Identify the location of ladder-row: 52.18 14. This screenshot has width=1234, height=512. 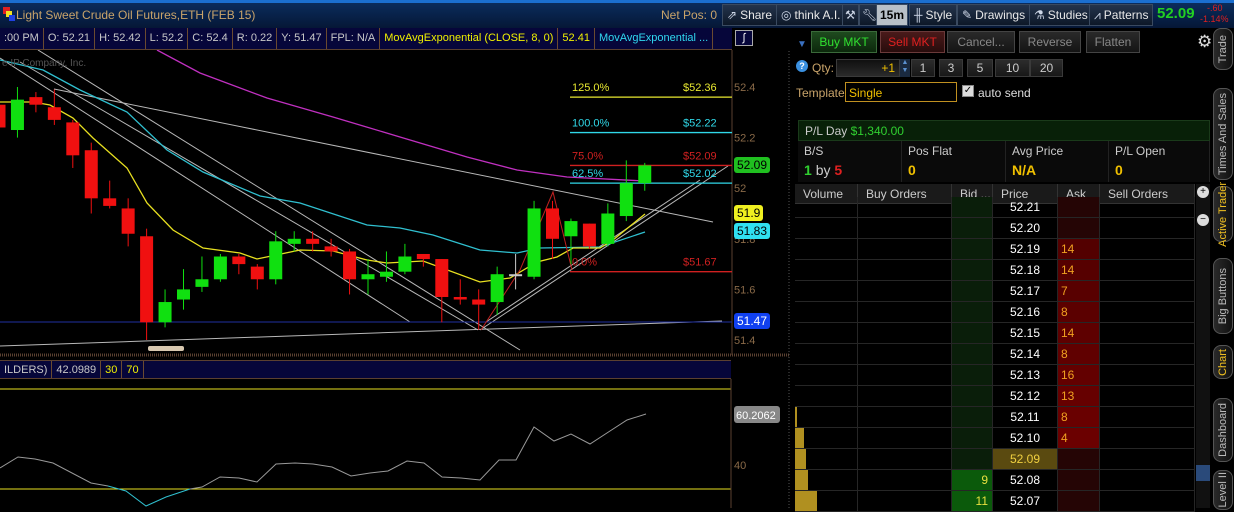
(995, 270).